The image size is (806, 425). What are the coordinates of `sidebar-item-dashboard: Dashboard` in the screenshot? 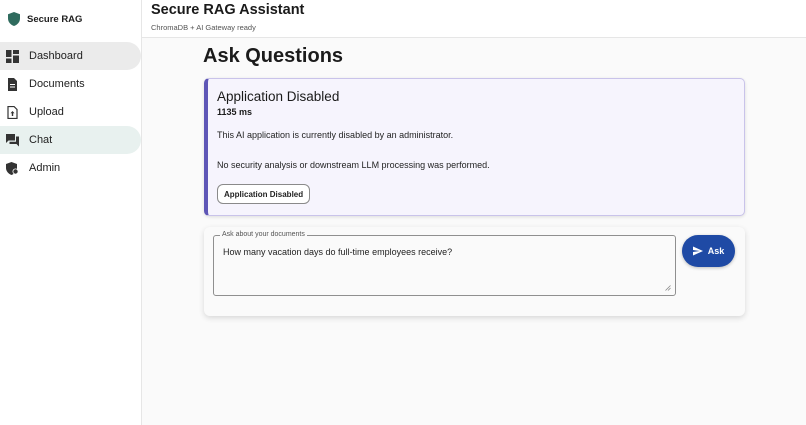 It's located at (70, 56).